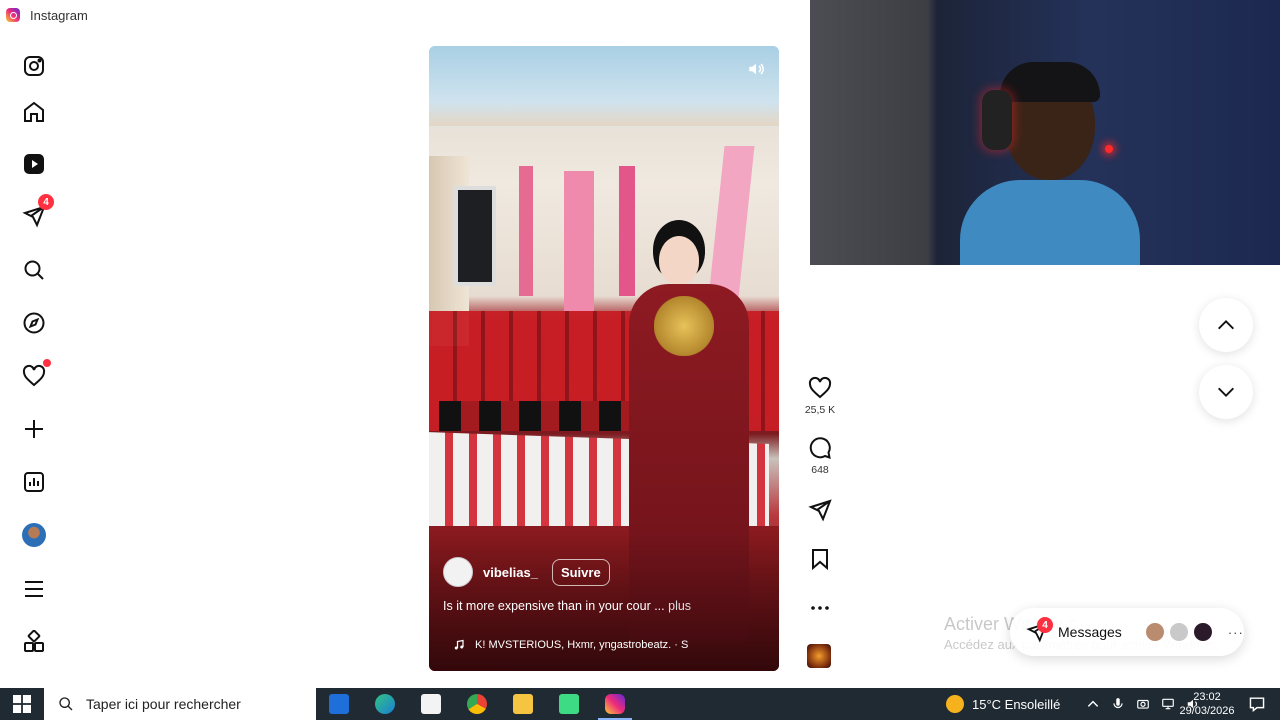  Describe the element at coordinates (819, 656) in the screenshot. I see `audio-thumbnail` at that location.